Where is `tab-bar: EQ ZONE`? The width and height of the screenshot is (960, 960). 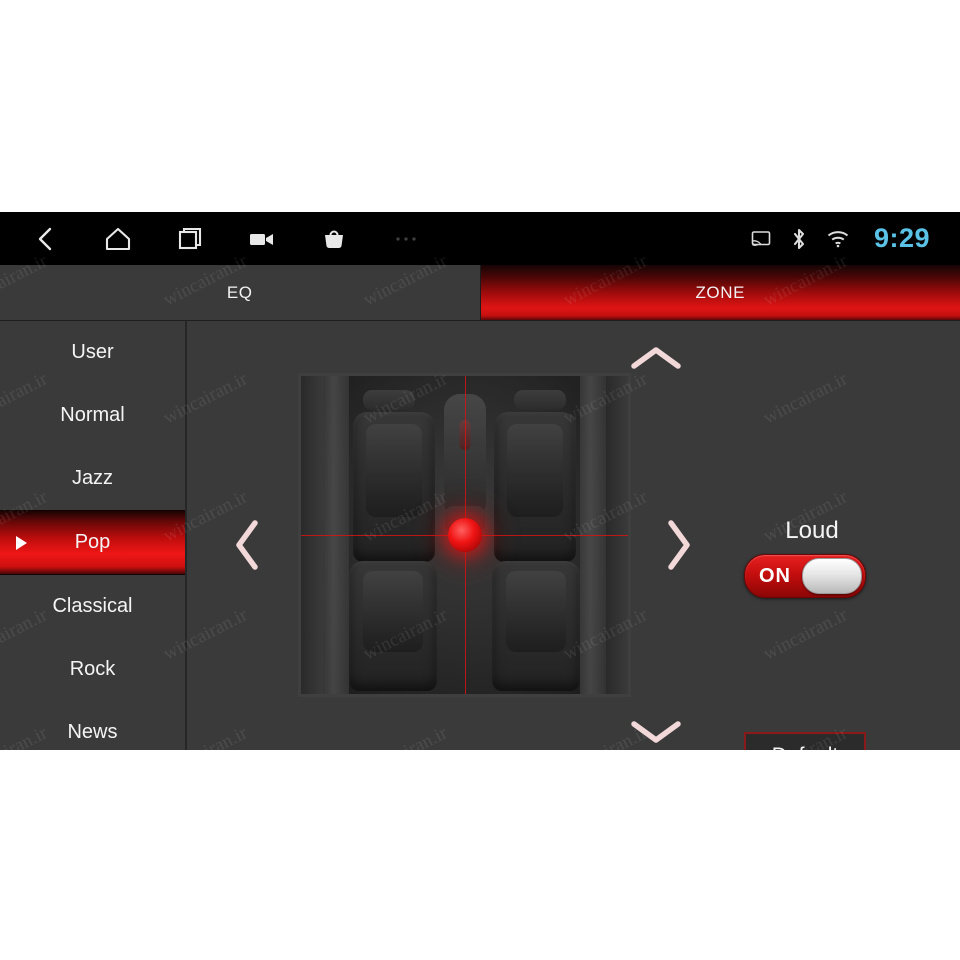
tab-bar: EQ ZONE is located at coordinates (480, 292).